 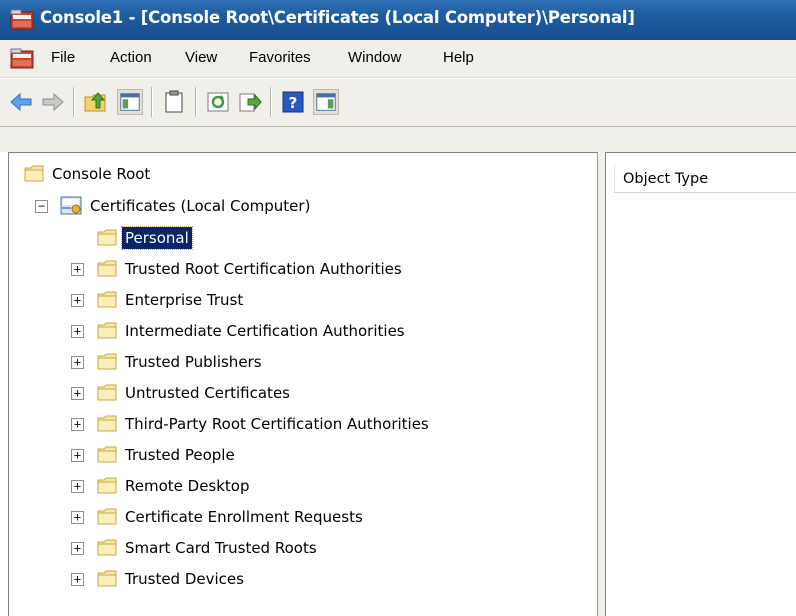 What do you see at coordinates (22, 59) in the screenshot?
I see `system-menu-icon` at bounding box center [22, 59].